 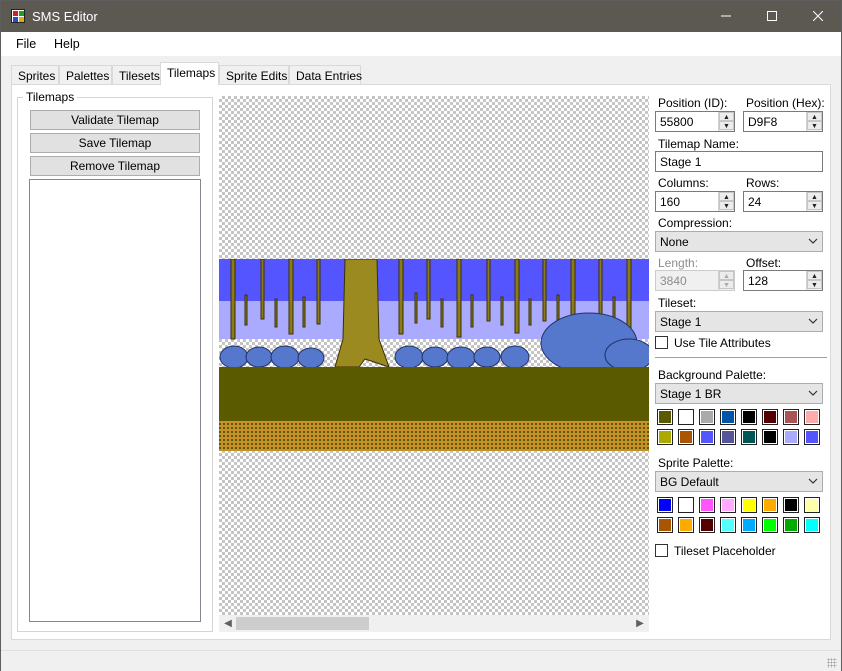 What do you see at coordinates (739, 161) in the screenshot?
I see `tilemap-name-input: Stage 1` at bounding box center [739, 161].